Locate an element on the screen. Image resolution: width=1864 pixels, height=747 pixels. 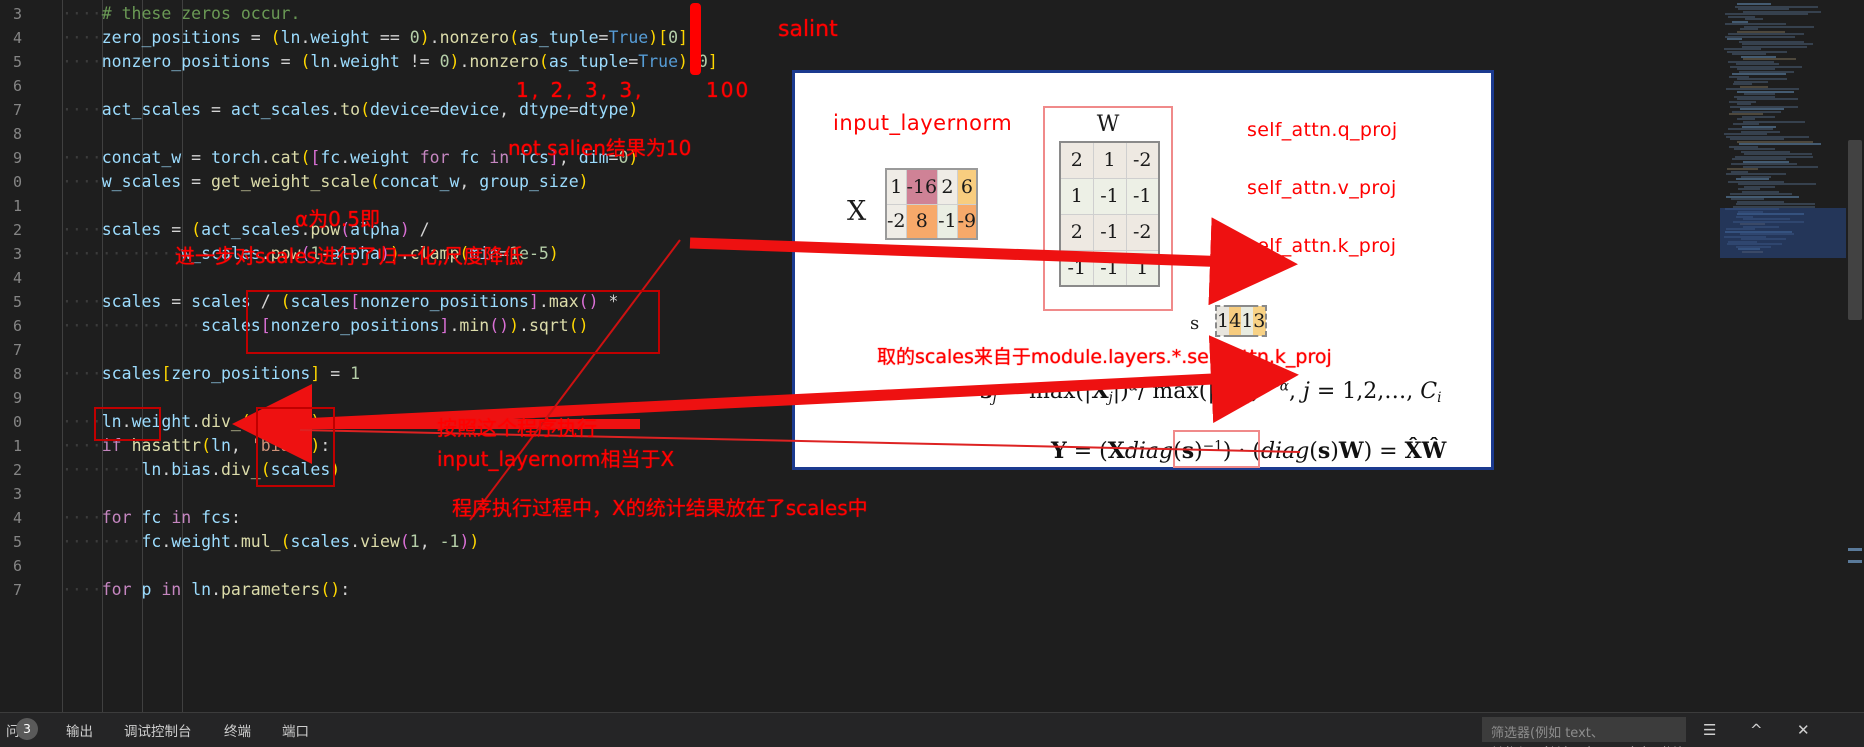
code-token: != is located at coordinates (419, 61).